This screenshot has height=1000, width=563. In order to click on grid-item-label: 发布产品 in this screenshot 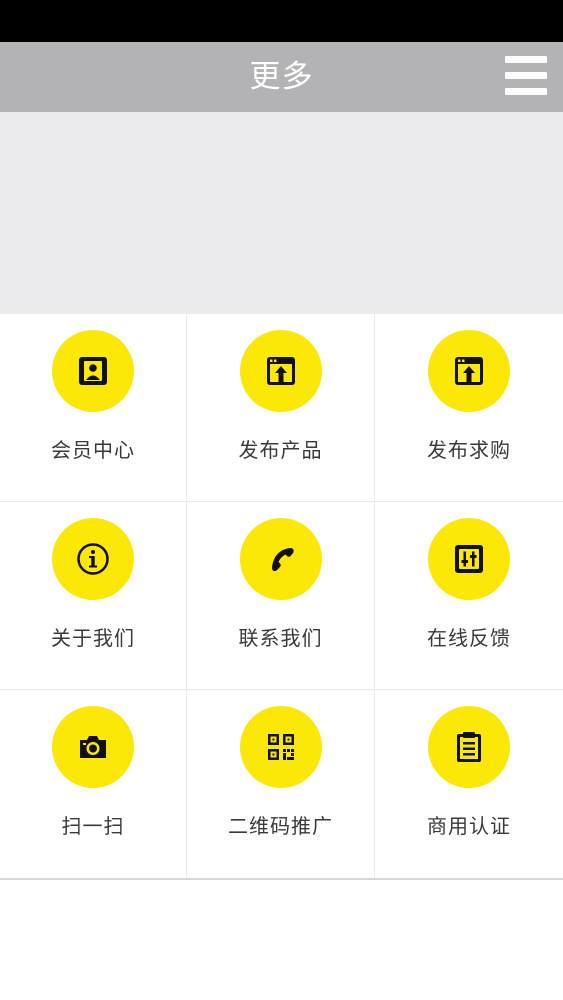, I will do `click(280, 450)`.